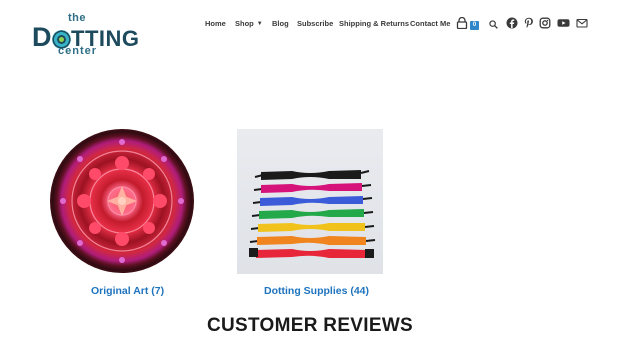 This screenshot has width=620, height=343. I want to click on instagram-icon, so click(545, 23).